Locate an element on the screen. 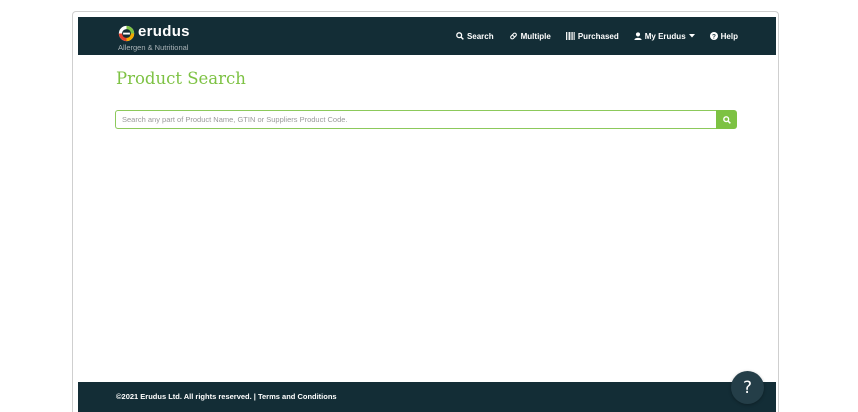 This screenshot has height=412, width=858. brand-subtitle: Allergen & Nutritional is located at coordinates (153, 47).